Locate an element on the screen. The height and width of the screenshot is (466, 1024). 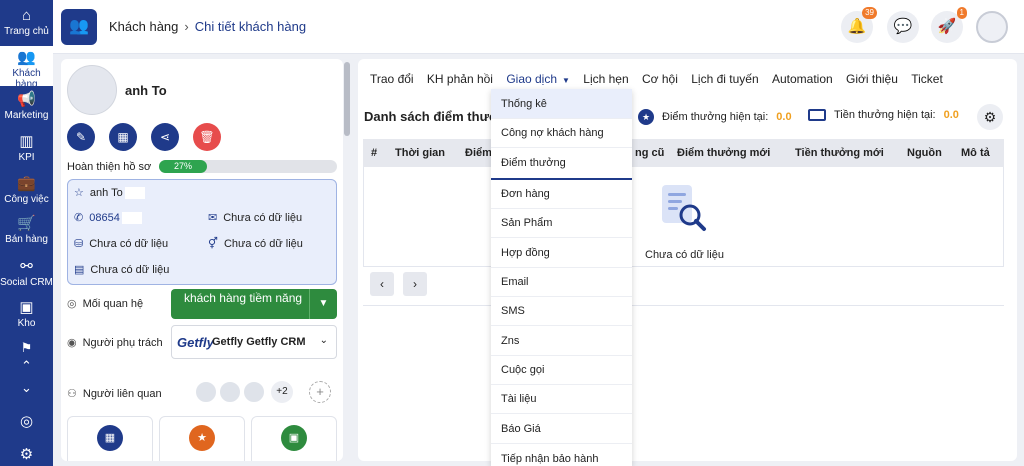
related-label: ⚇ Người liên quan is located at coordinates (114, 393).